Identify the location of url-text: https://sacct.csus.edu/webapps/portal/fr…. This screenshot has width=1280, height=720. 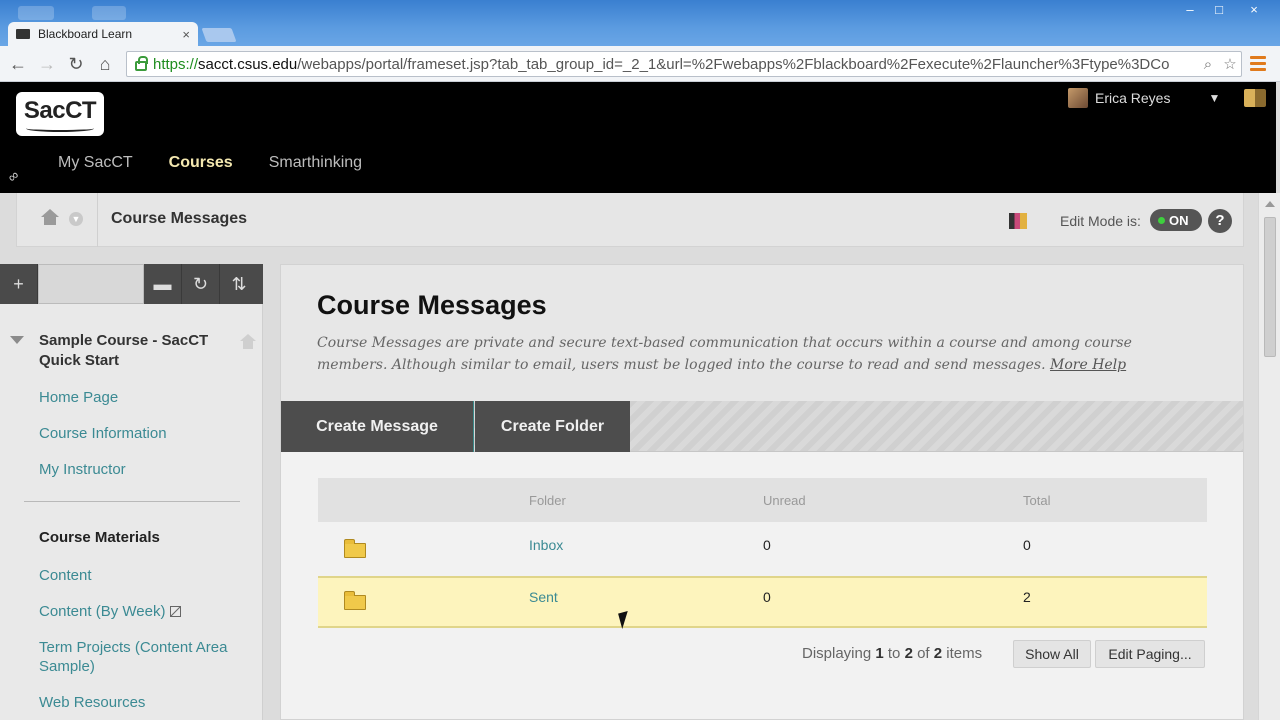
(675, 64).